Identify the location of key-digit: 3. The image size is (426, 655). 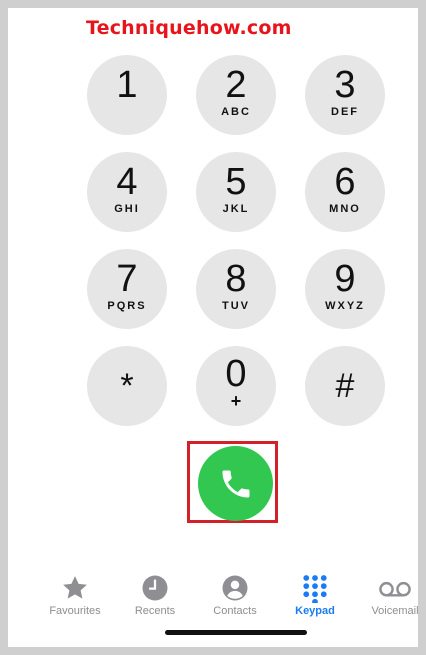
(345, 85).